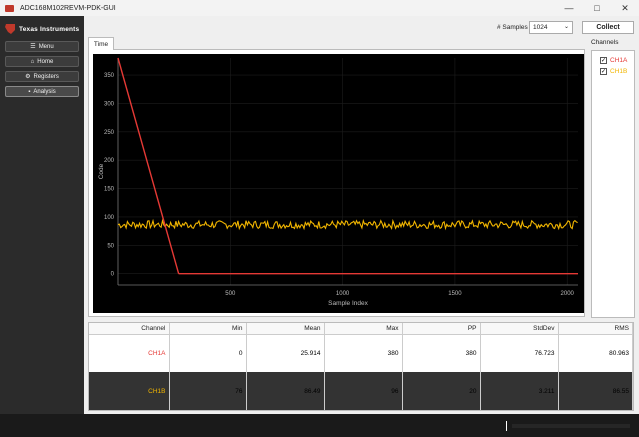  Describe the element at coordinates (613, 184) in the screenshot. I see `channels-panel: ✓ CH1A ✓ CH1B` at that location.